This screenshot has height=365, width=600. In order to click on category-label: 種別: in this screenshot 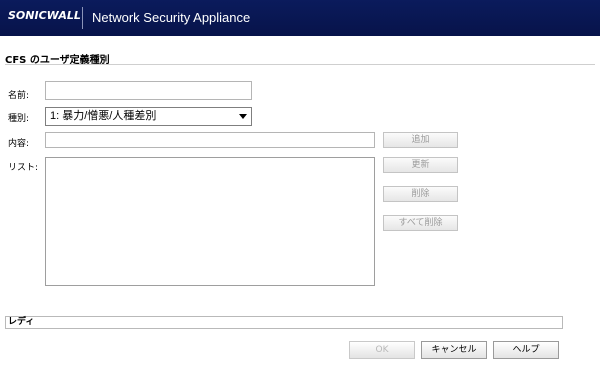, I will do `click(19, 119)`.